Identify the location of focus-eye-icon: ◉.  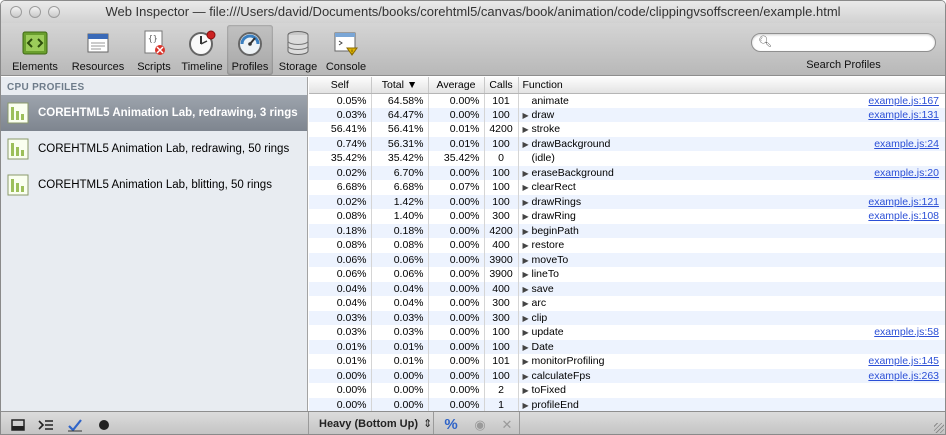
(480, 424).